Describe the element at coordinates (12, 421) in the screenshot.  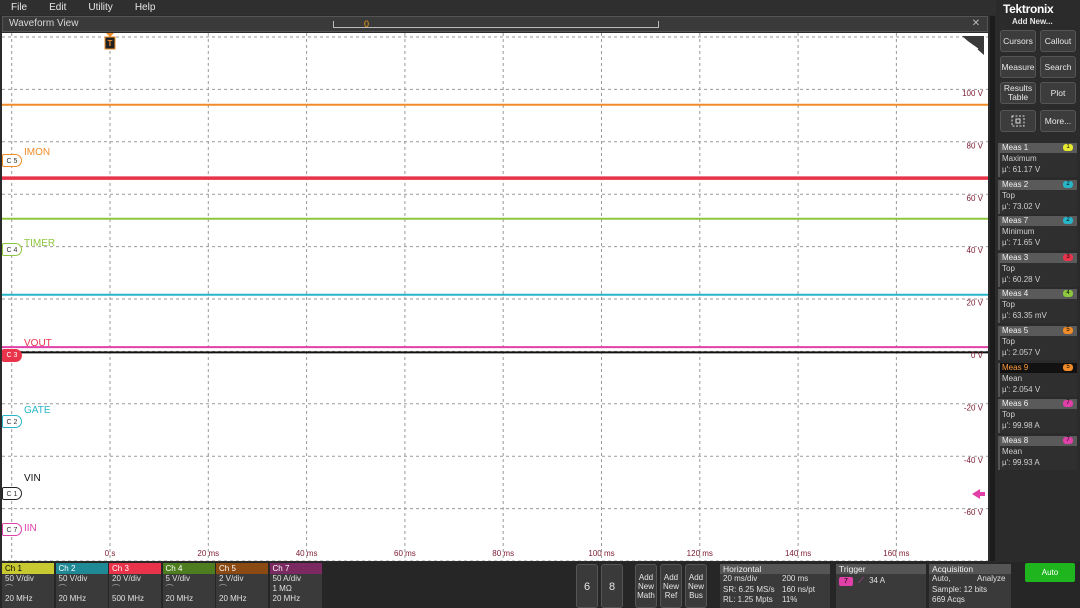
I see `channel-badge-c2: C 2` at that location.